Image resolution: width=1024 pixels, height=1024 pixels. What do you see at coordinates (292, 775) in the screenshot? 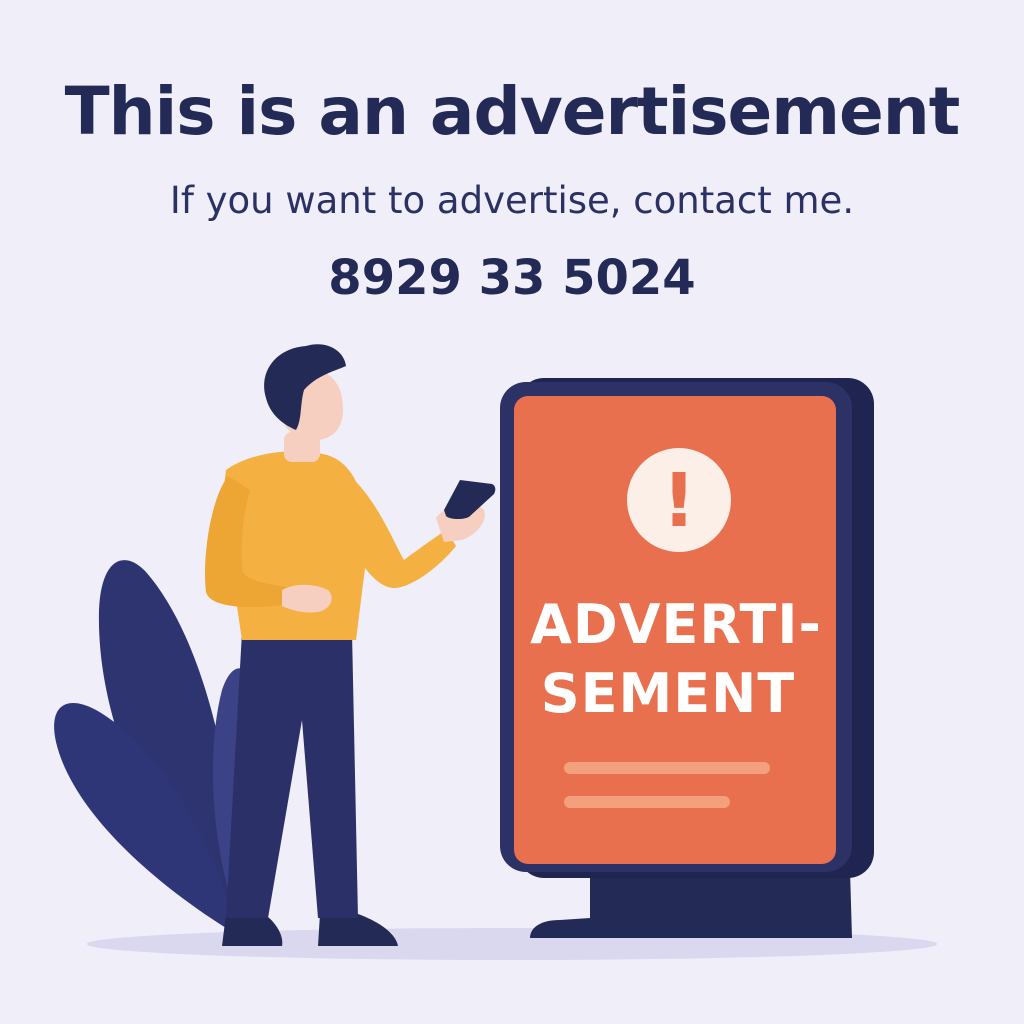
I see `pants` at bounding box center [292, 775].